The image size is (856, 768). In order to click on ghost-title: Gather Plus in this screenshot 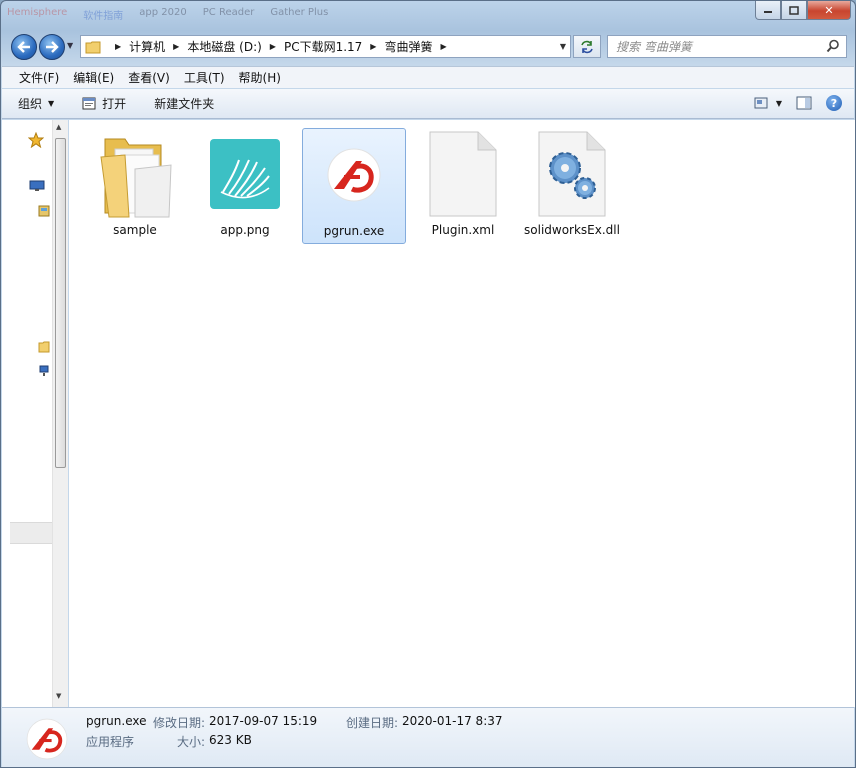, I will do `click(299, 12)`.